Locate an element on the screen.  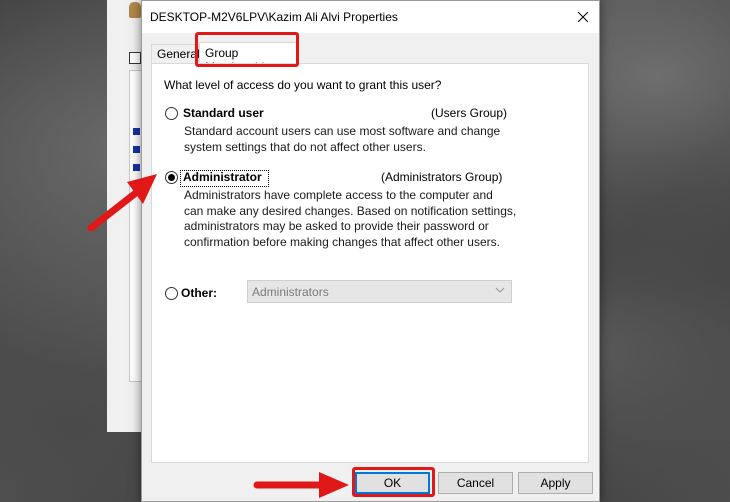
arrow-to-administrator-icon is located at coordinates (122, 203).